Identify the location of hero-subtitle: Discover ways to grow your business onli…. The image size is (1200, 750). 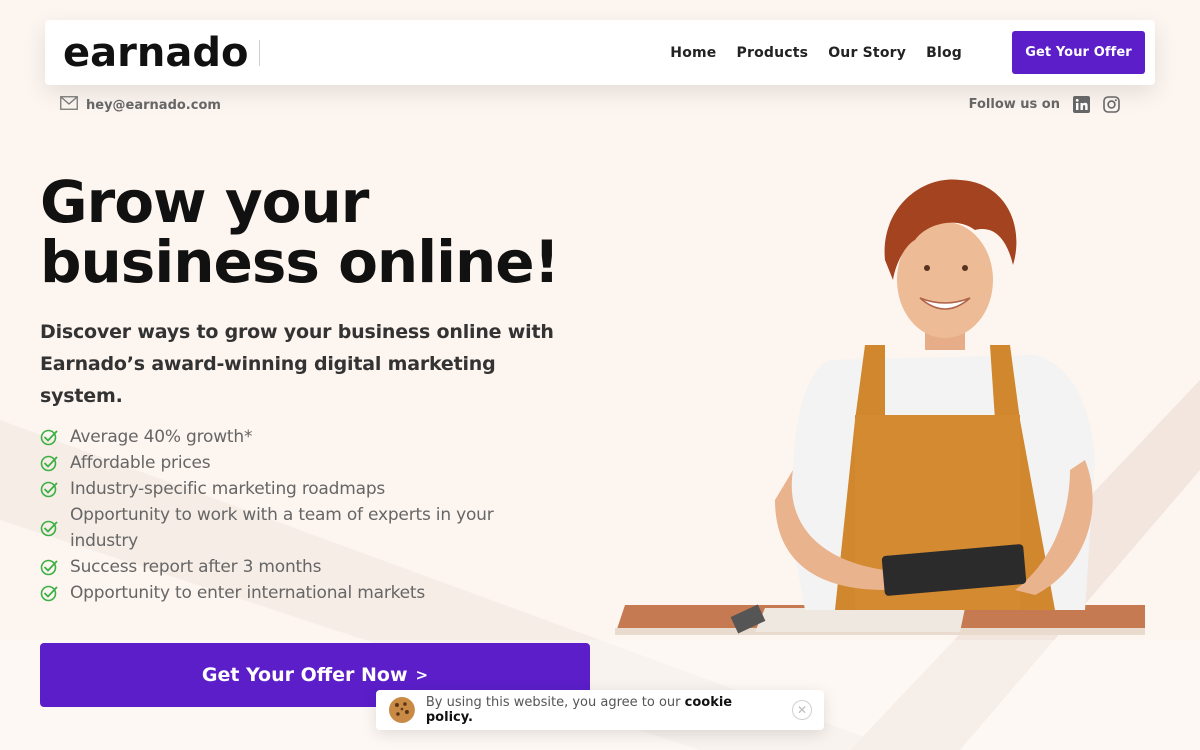
(297, 364).